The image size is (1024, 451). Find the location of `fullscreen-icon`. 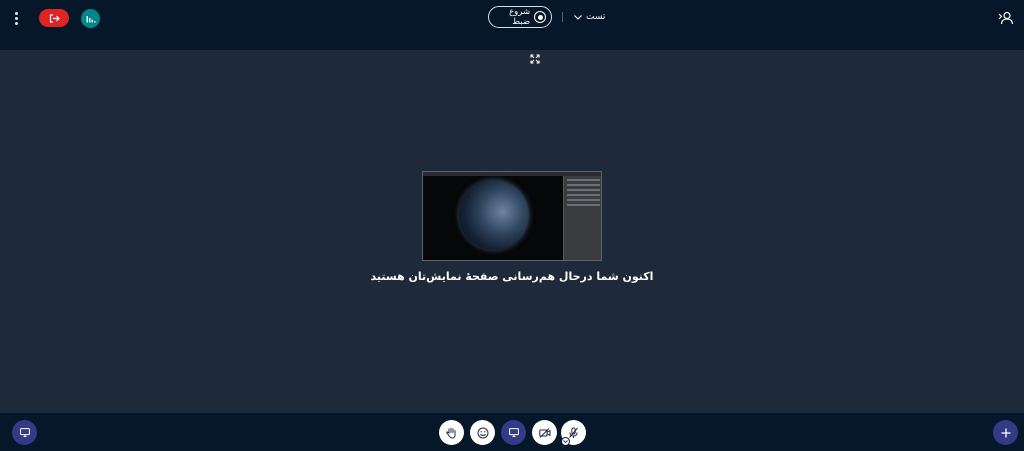

fullscreen-icon is located at coordinates (535, 59).